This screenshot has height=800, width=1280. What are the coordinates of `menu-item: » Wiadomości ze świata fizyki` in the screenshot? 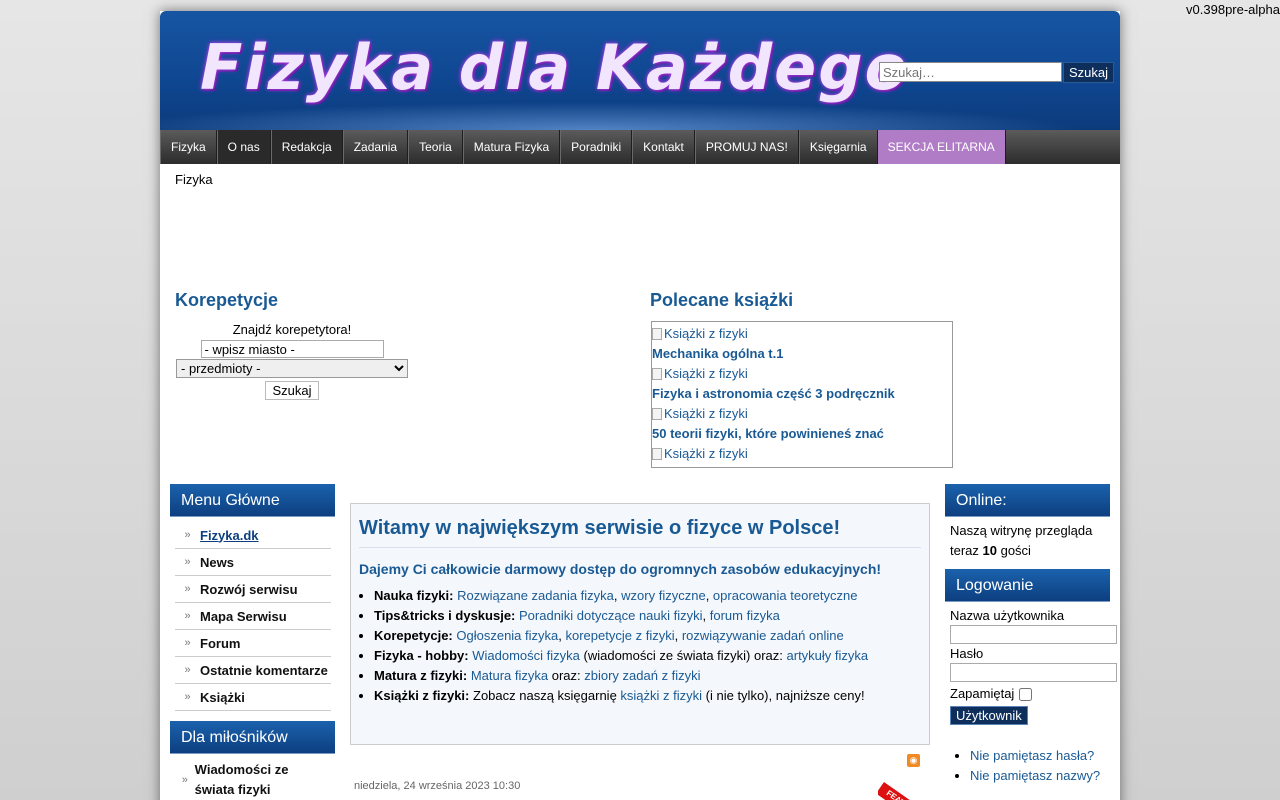 It's located at (253, 779).